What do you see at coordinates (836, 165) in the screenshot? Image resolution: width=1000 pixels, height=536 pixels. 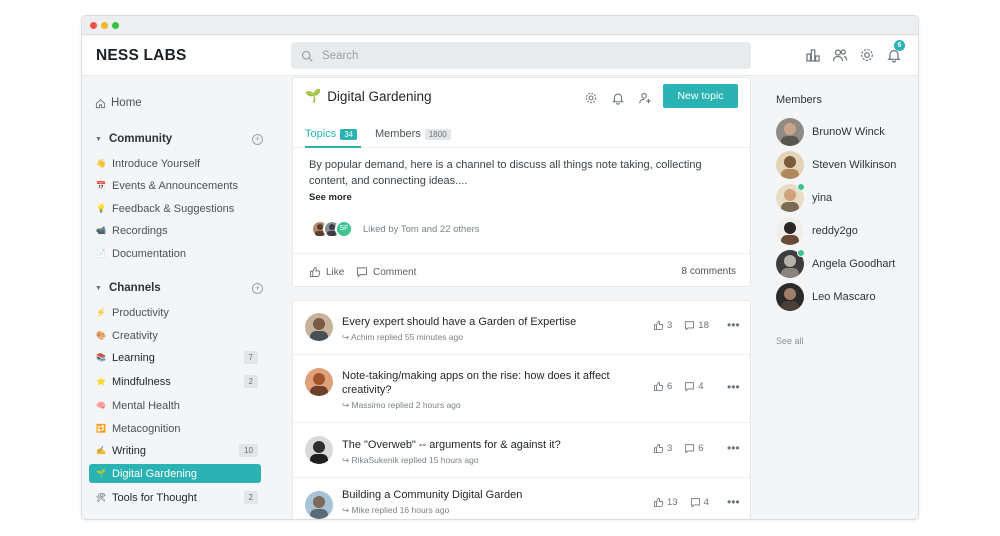 I see `member-row: Steven Wilkinson` at bounding box center [836, 165].